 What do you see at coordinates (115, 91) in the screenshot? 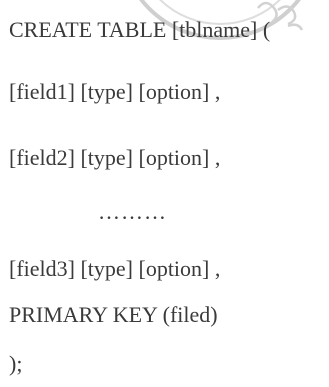
I see `field1-definition-line: [field1] [type] [option] ,` at bounding box center [115, 91].